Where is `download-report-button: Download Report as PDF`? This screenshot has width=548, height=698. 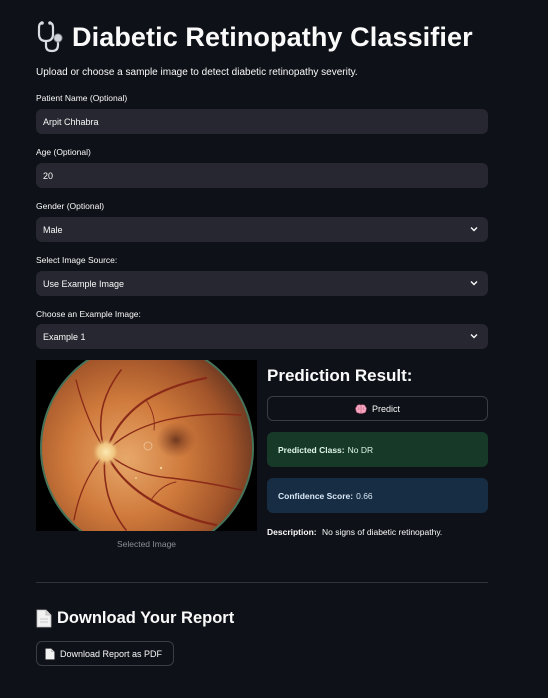 download-report-button: Download Report as PDF is located at coordinates (105, 653).